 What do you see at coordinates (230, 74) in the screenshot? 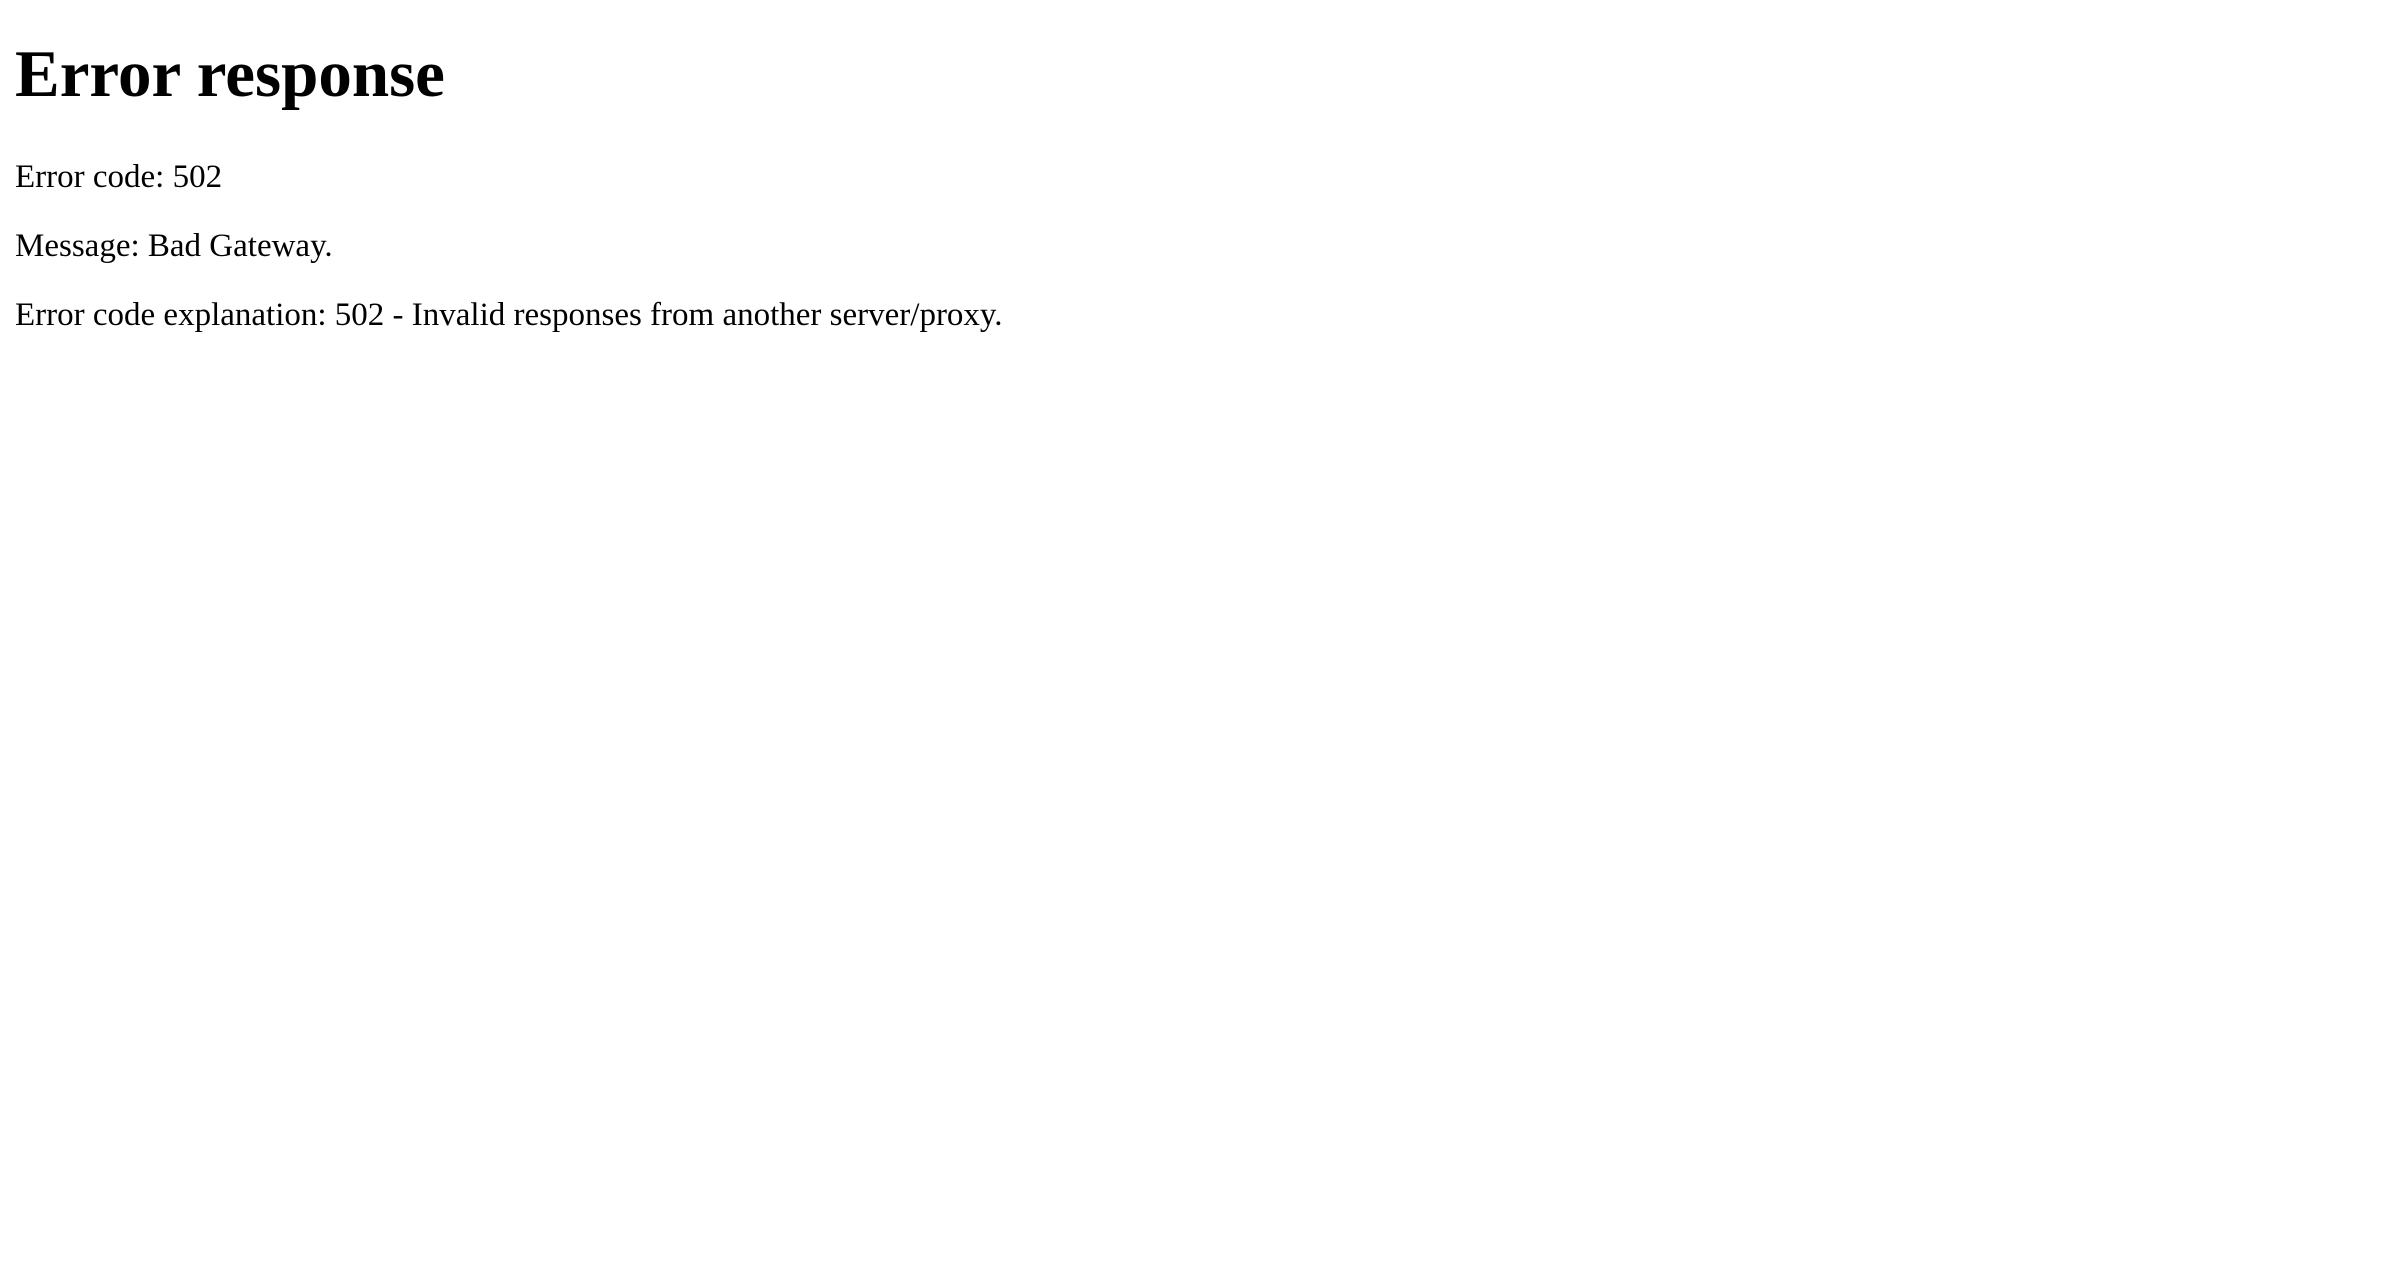
I see `page-title: Error response` at bounding box center [230, 74].